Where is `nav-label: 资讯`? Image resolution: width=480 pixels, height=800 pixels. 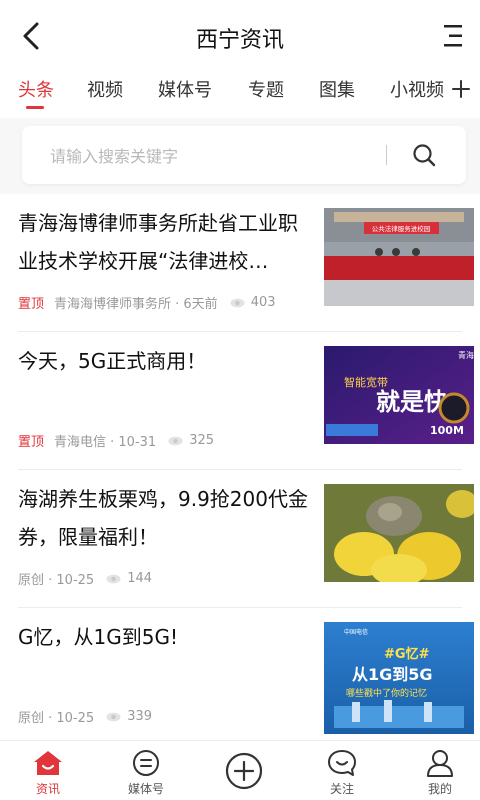 nav-label: 资讯 is located at coordinates (47, 789).